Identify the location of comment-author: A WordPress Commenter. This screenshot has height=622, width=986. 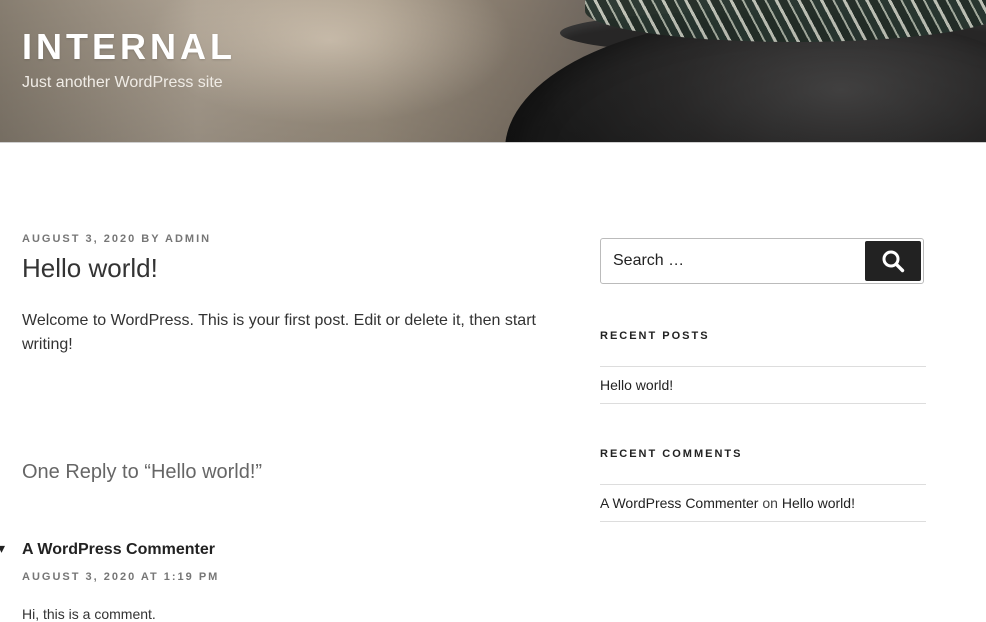
(118, 550).